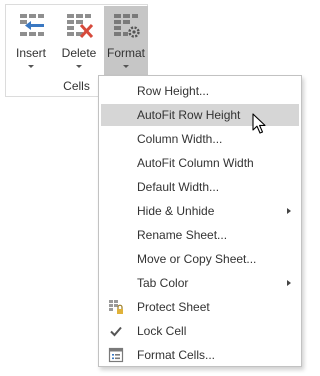 This screenshot has height=376, width=320. I want to click on format-button: Format, so click(126, 42).